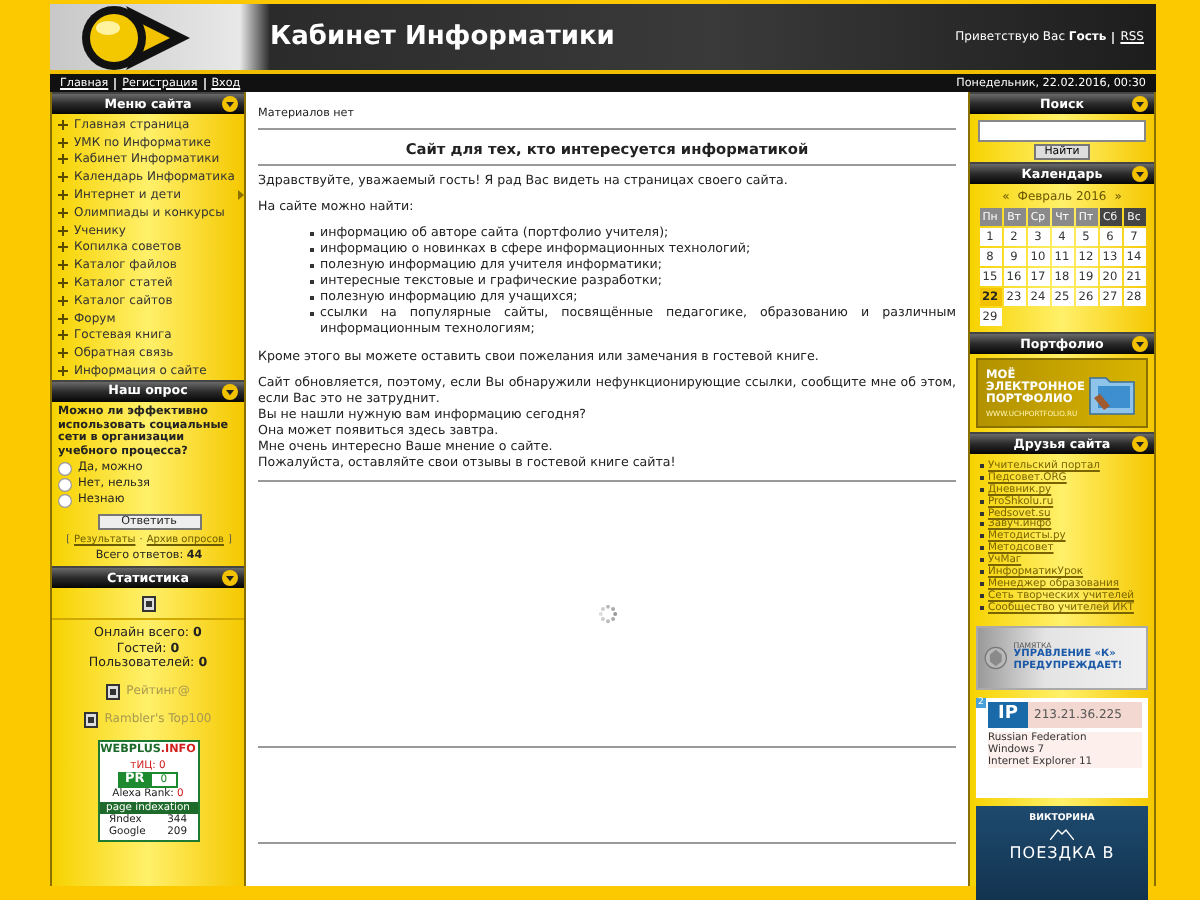  I want to click on banner-headline: ПОЕЗДКА В, so click(1062, 852).